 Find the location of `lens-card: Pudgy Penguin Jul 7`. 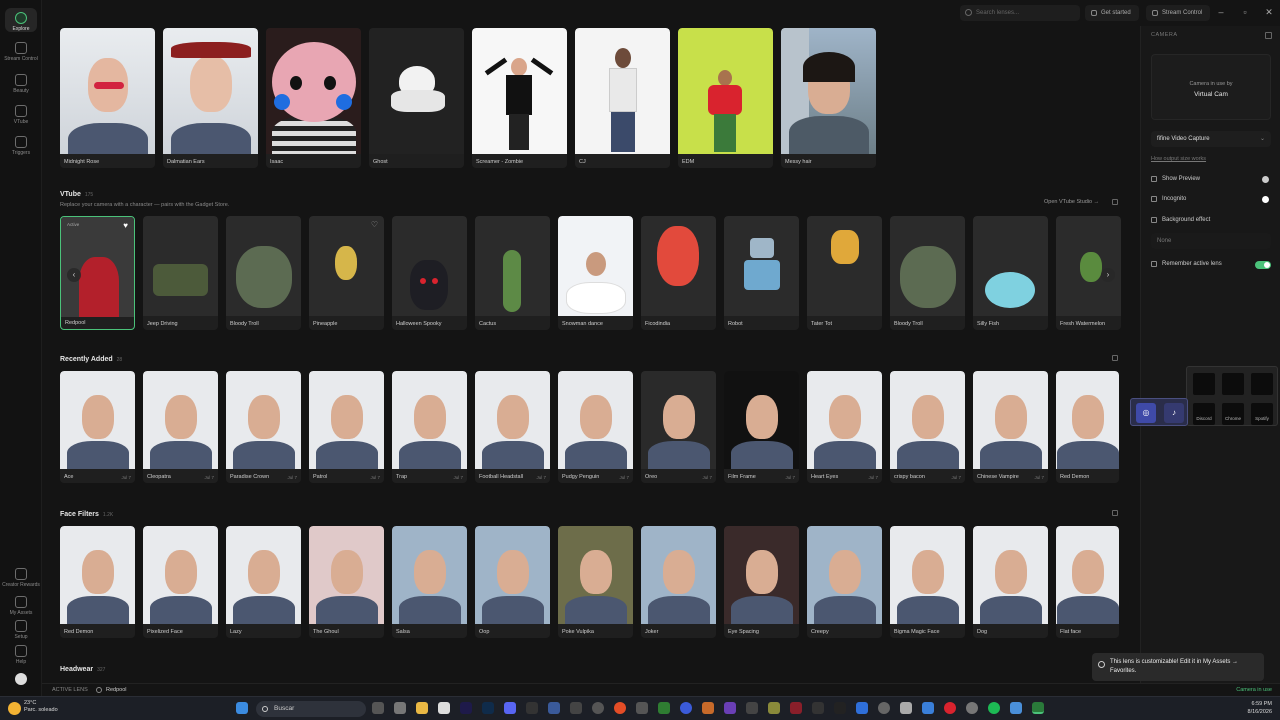

lens-card: Pudgy Penguin Jul 7 is located at coordinates (595, 427).